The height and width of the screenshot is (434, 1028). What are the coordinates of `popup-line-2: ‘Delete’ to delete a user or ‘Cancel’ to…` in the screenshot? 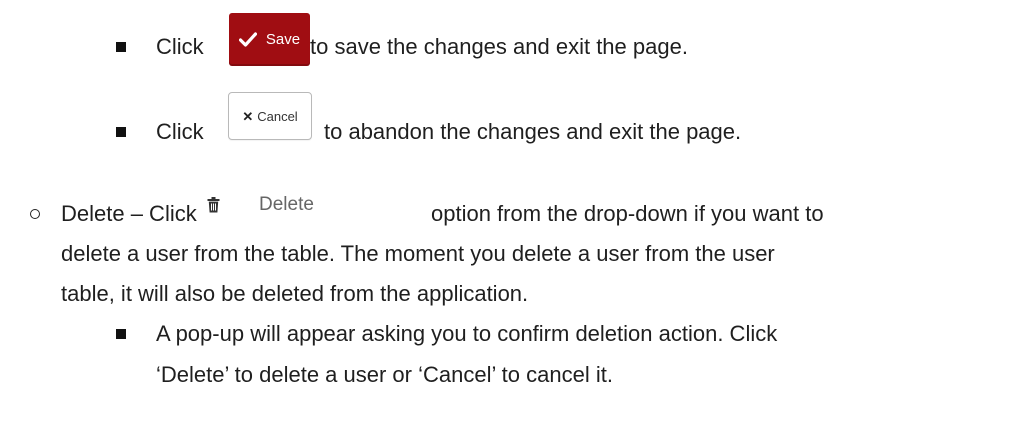 It's located at (384, 374).